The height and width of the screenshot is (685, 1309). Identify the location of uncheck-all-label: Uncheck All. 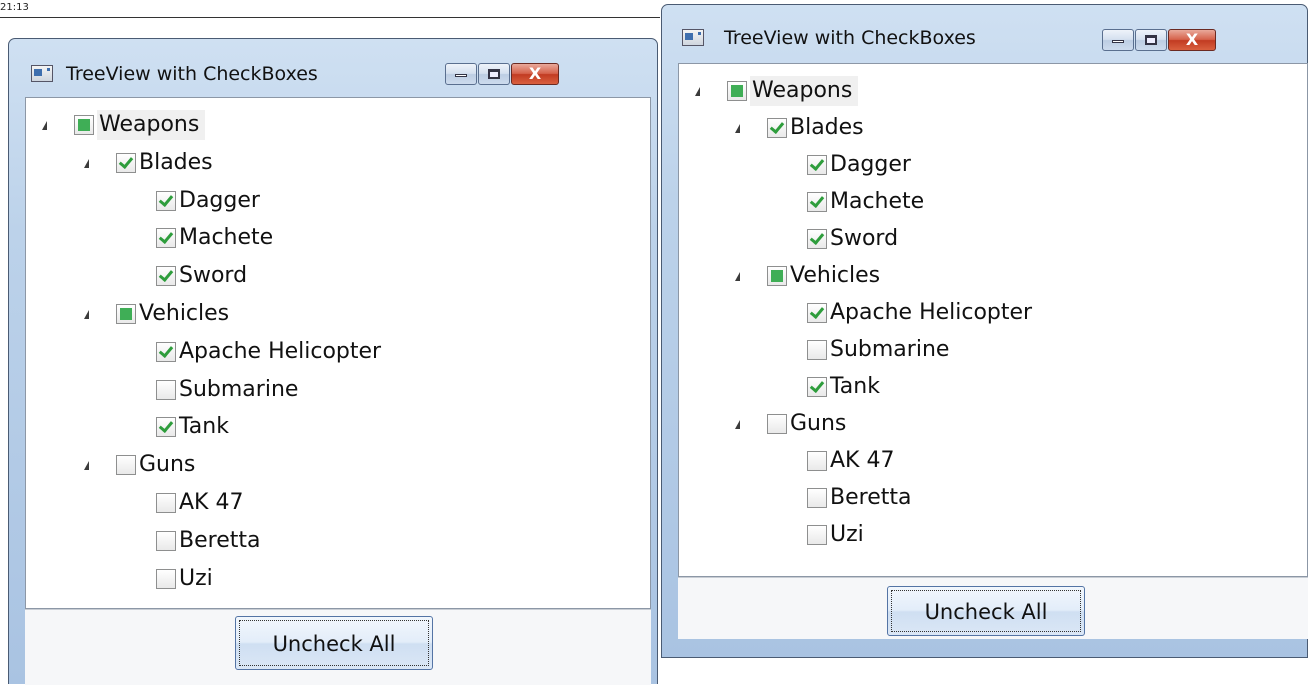
(334, 644).